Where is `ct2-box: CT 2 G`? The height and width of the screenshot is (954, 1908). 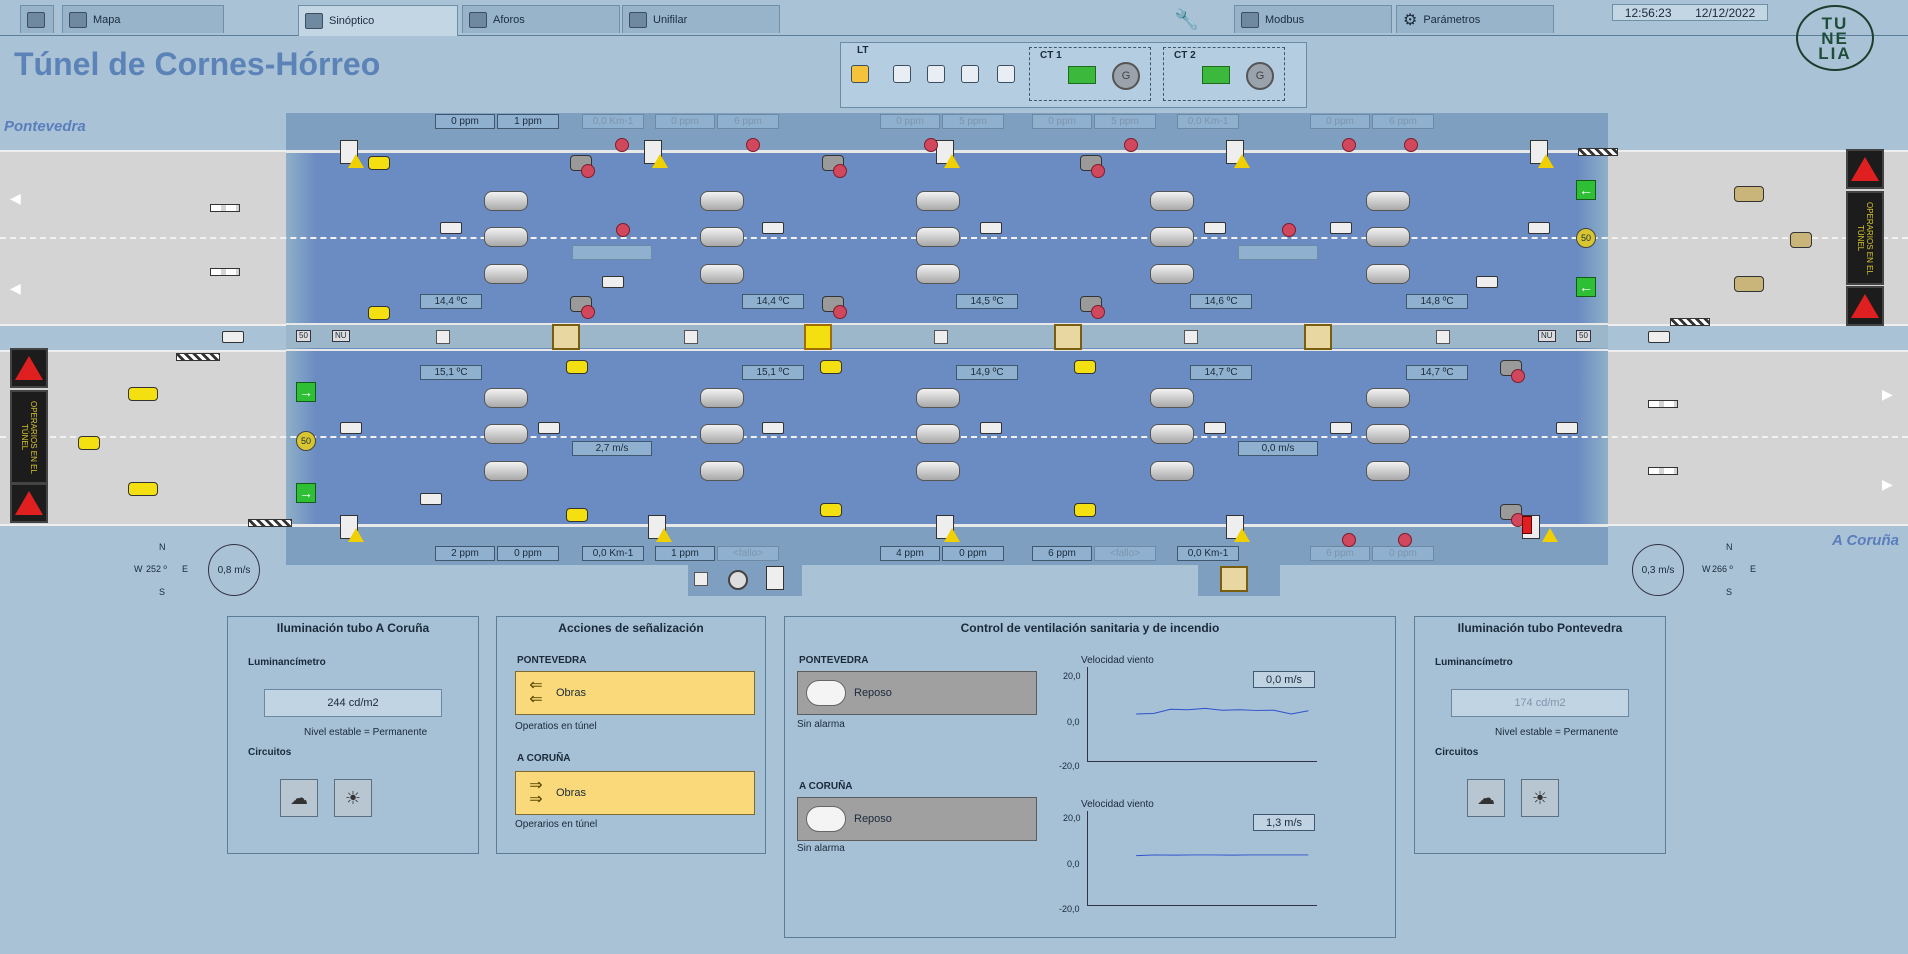
ct2-box: CT 2 G is located at coordinates (1224, 74).